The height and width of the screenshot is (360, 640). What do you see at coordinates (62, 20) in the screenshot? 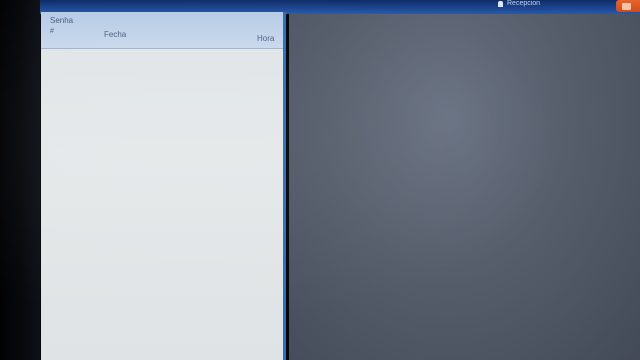
I see `panel-title: Senha` at bounding box center [62, 20].